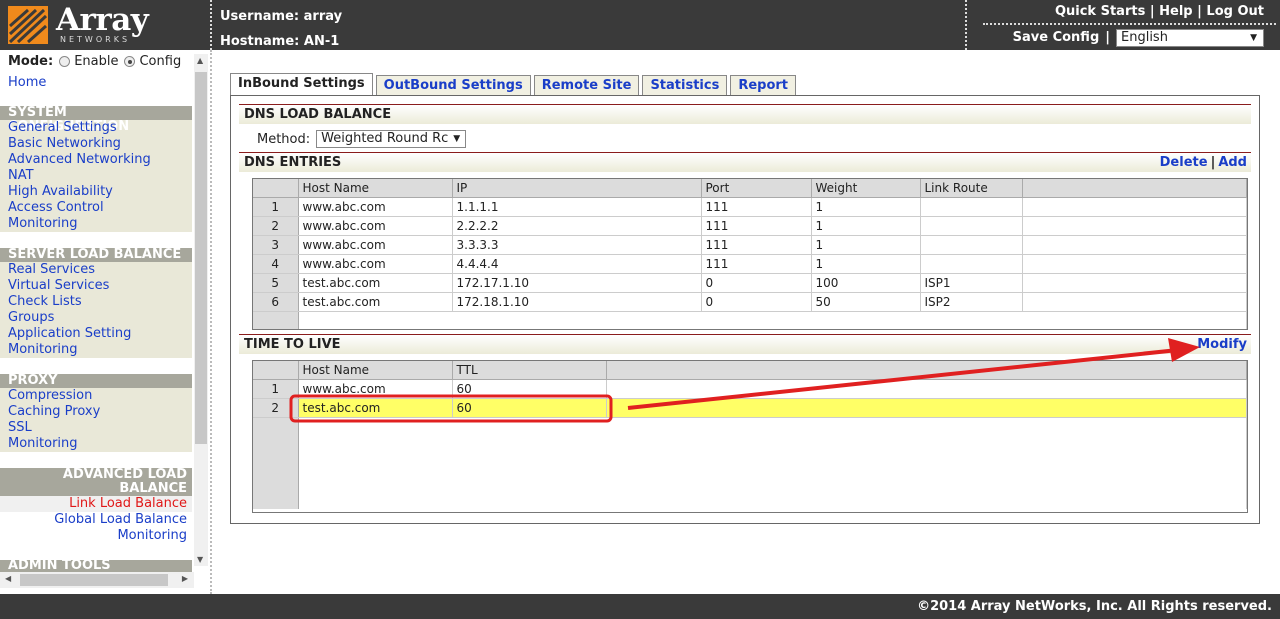  What do you see at coordinates (8, 578) in the screenshot?
I see `scroll-left-icon: ◀` at bounding box center [8, 578].